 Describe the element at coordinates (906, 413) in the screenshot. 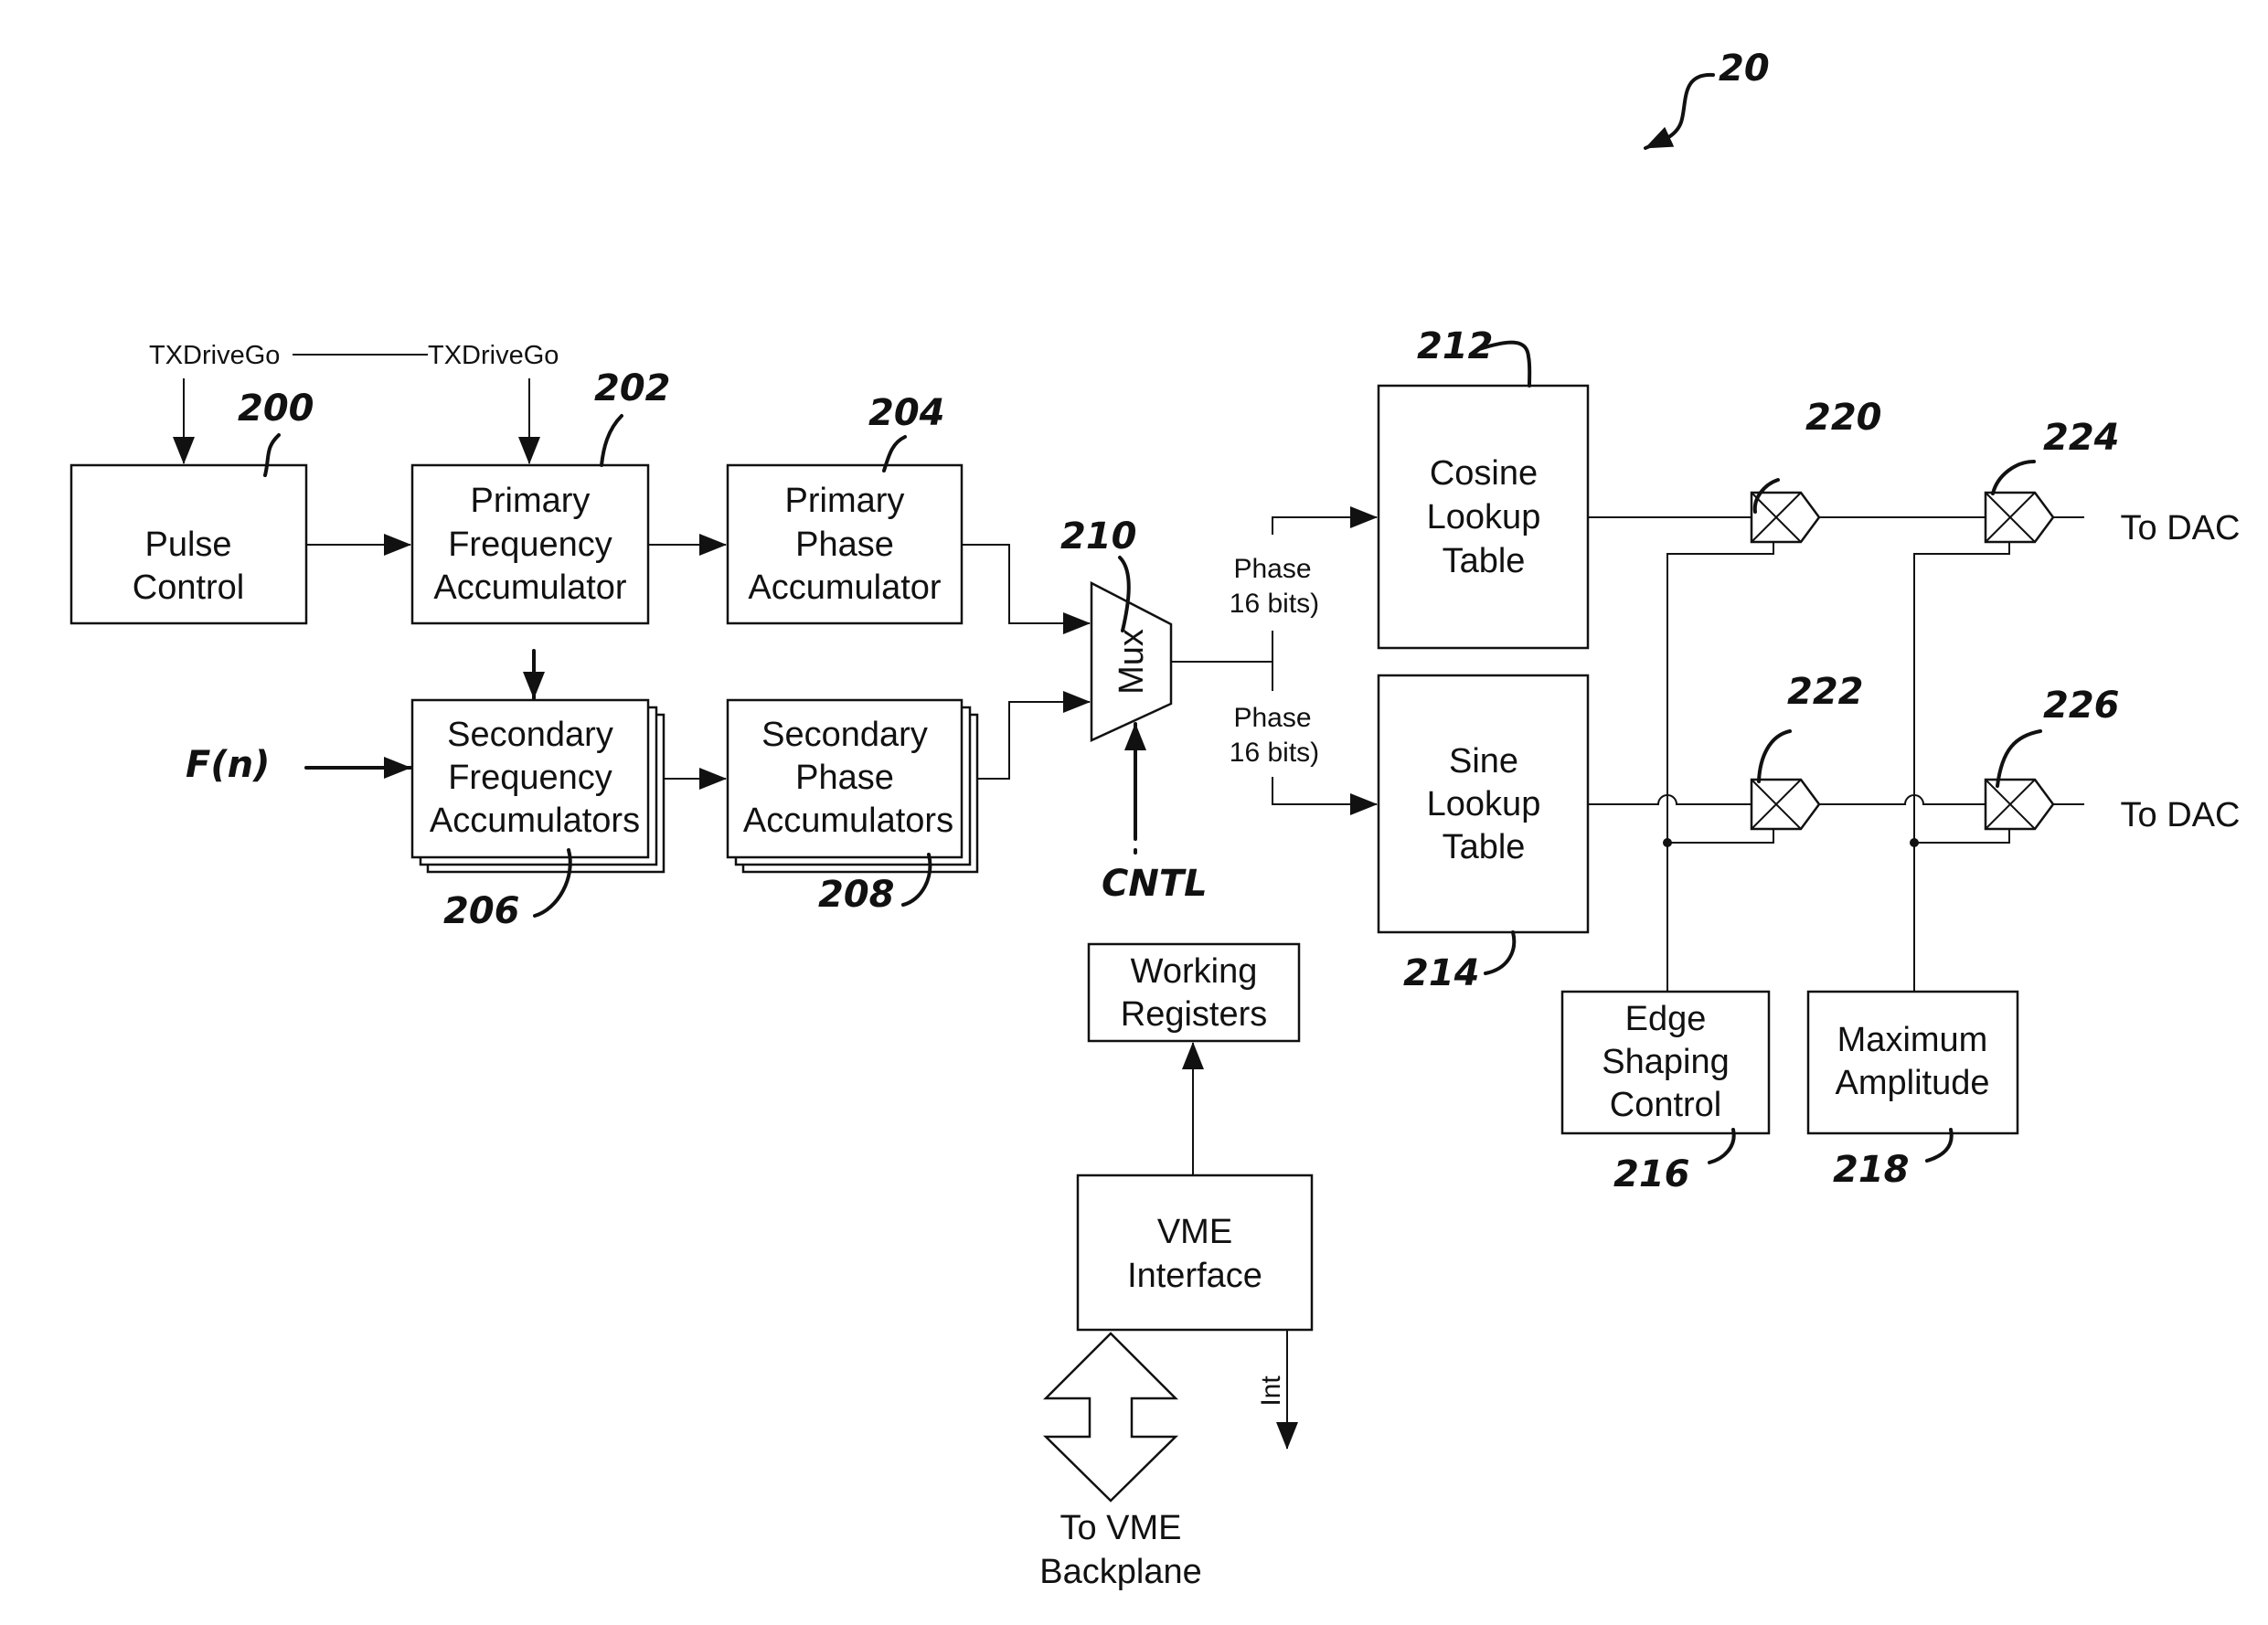

I see `ref-number: 204` at that location.